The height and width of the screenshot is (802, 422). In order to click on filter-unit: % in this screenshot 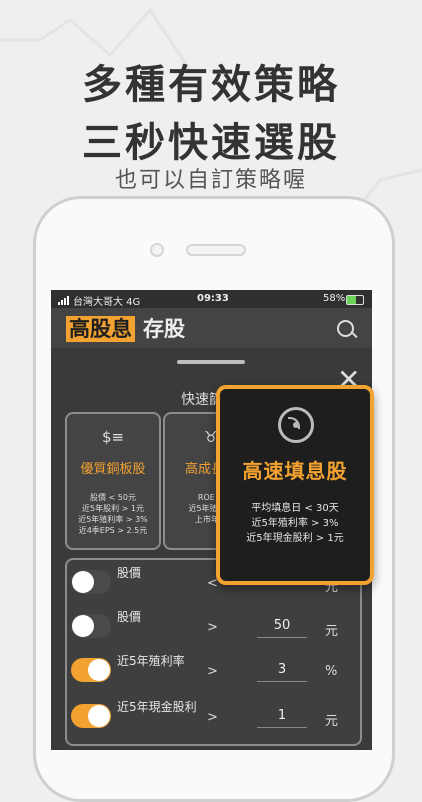, I will do `click(331, 671)`.